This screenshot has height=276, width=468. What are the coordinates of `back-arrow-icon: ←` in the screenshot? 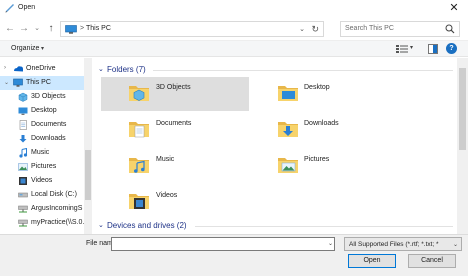 It's located at (10, 29).